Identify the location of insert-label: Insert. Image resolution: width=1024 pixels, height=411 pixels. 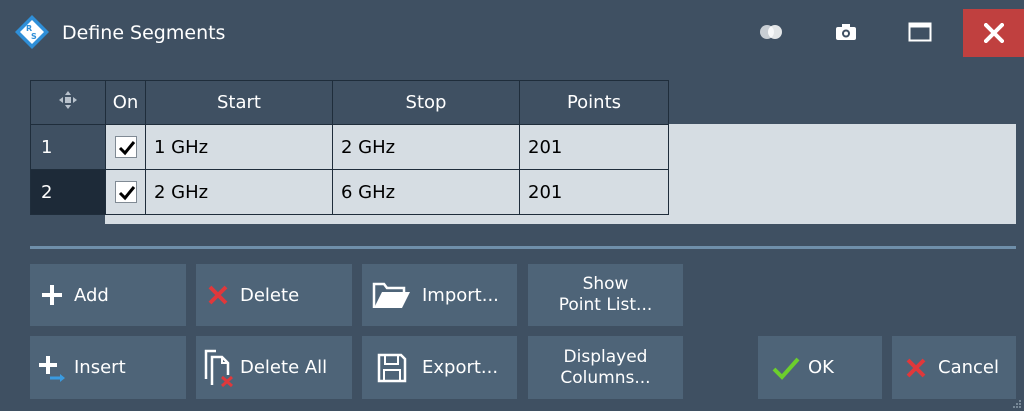
(100, 367).